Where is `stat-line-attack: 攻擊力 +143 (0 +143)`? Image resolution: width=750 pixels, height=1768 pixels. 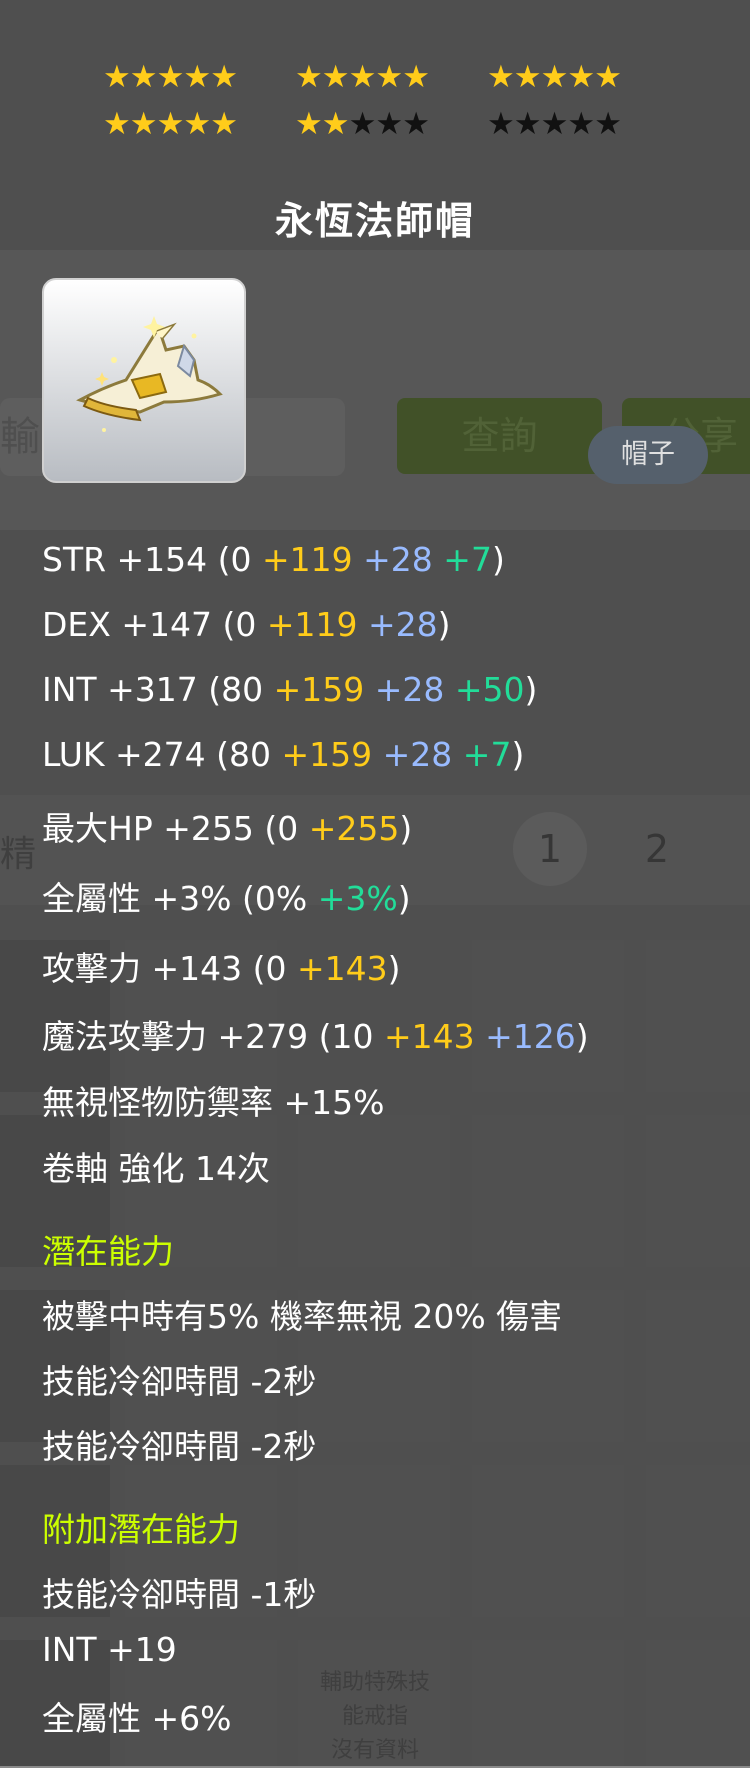 stat-line-attack: 攻擊力 +143 (0 +143) is located at coordinates (221, 966).